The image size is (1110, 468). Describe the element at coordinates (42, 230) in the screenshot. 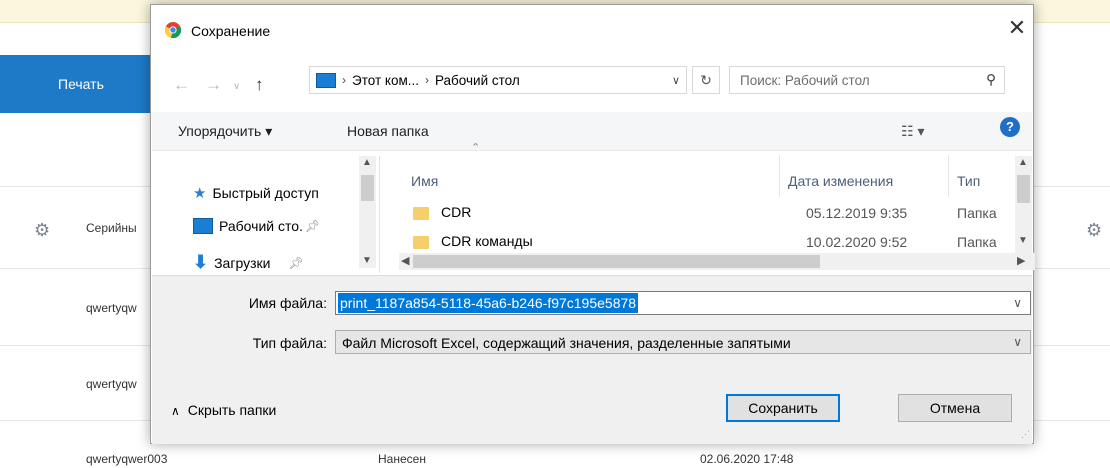

I see `filter-settings-icon: ⚙` at that location.